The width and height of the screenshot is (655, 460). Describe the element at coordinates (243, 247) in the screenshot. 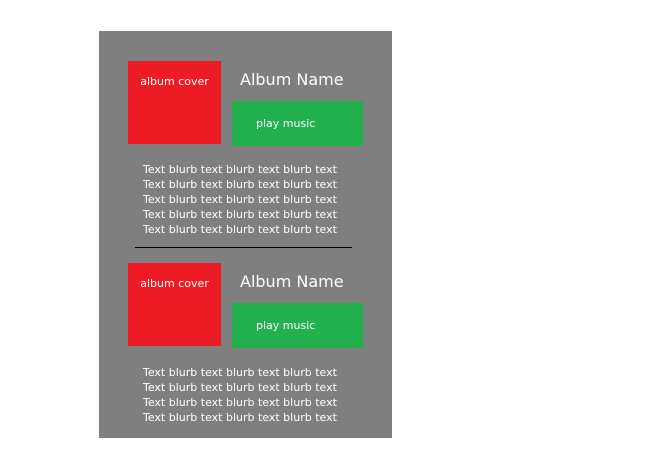

I see `entry-divider` at that location.